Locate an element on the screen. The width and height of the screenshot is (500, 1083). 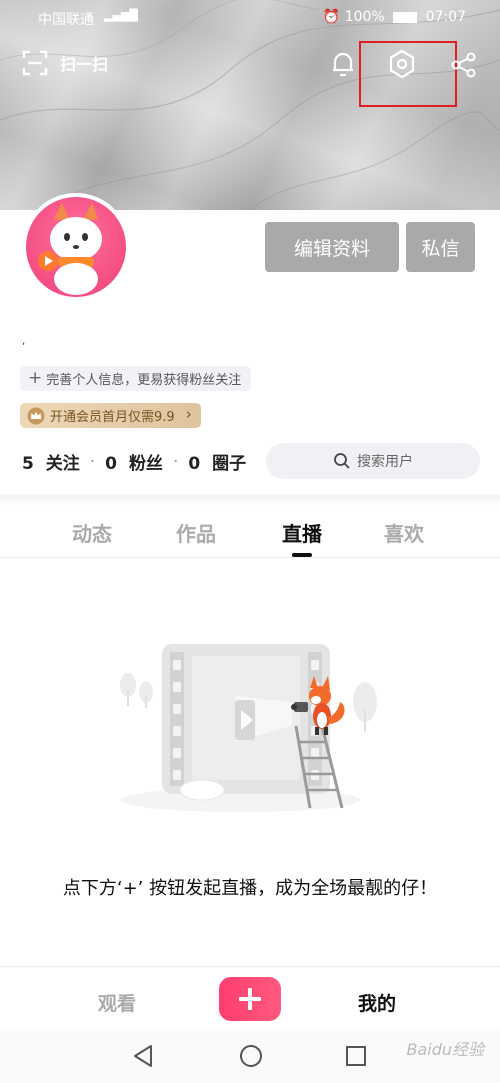
plus-icon: + is located at coordinates (35, 378).